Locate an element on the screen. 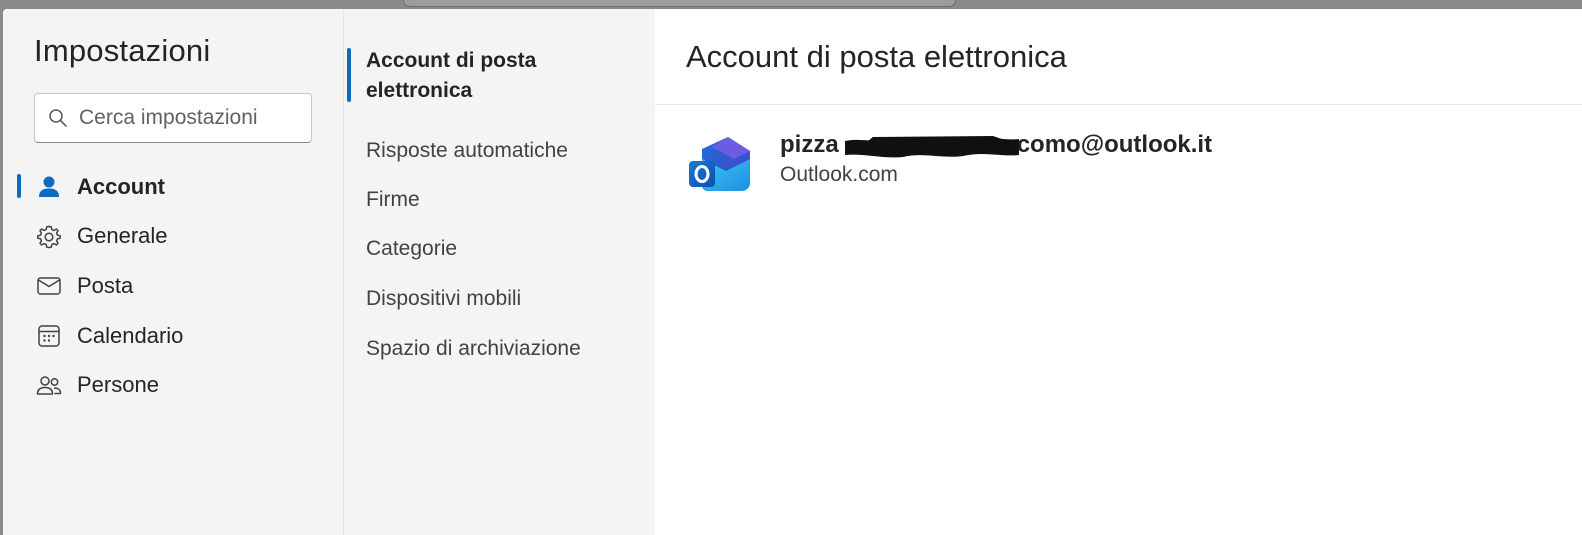  sidebar-item-label: Account is located at coordinates (121, 186).